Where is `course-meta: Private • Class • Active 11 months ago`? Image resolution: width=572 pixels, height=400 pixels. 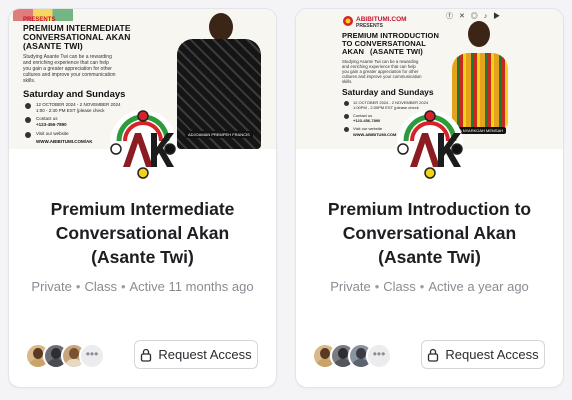
course-meta: Private • Class • Active 11 months ago is located at coordinates (142, 286).